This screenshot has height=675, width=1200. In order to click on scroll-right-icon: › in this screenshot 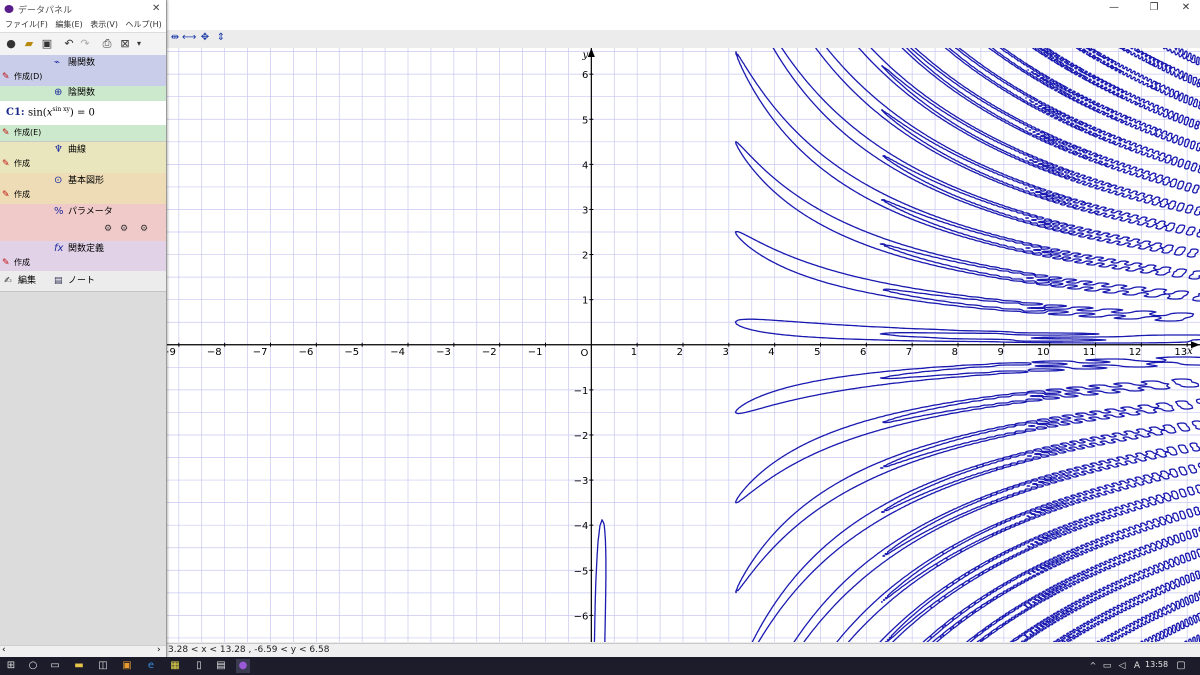, I will do `click(159, 650)`.